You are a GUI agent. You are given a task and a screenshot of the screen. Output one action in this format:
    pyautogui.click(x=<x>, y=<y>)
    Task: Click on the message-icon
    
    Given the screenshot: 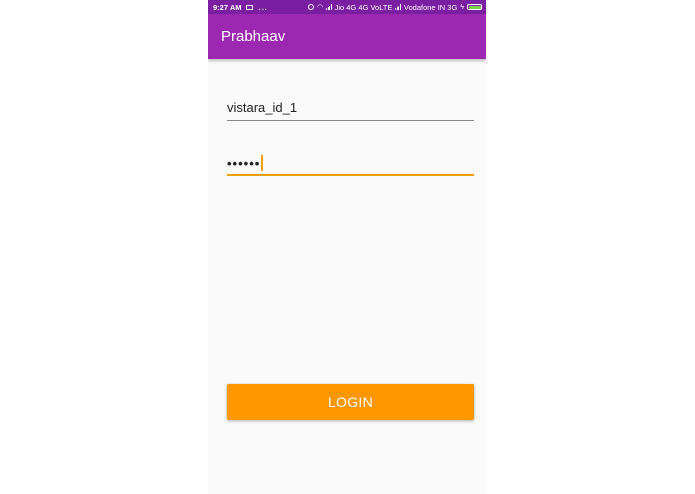 What is the action you would take?
    pyautogui.click(x=250, y=7)
    